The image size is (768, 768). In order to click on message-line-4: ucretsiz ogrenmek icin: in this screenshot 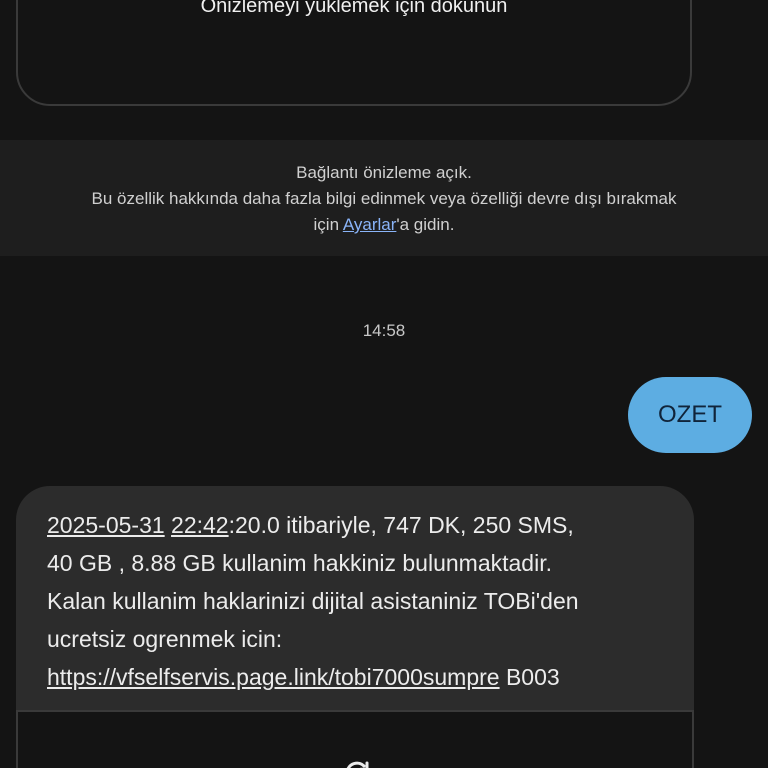, I will do `click(165, 639)`.